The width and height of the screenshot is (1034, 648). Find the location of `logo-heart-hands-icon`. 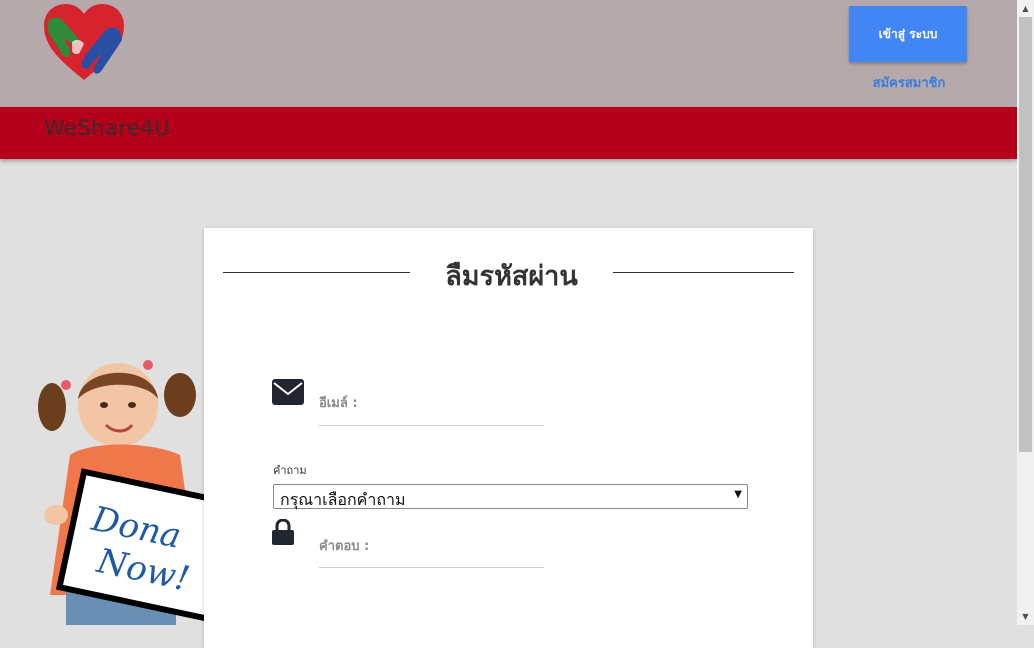

logo-heart-hands-icon is located at coordinates (84, 42).